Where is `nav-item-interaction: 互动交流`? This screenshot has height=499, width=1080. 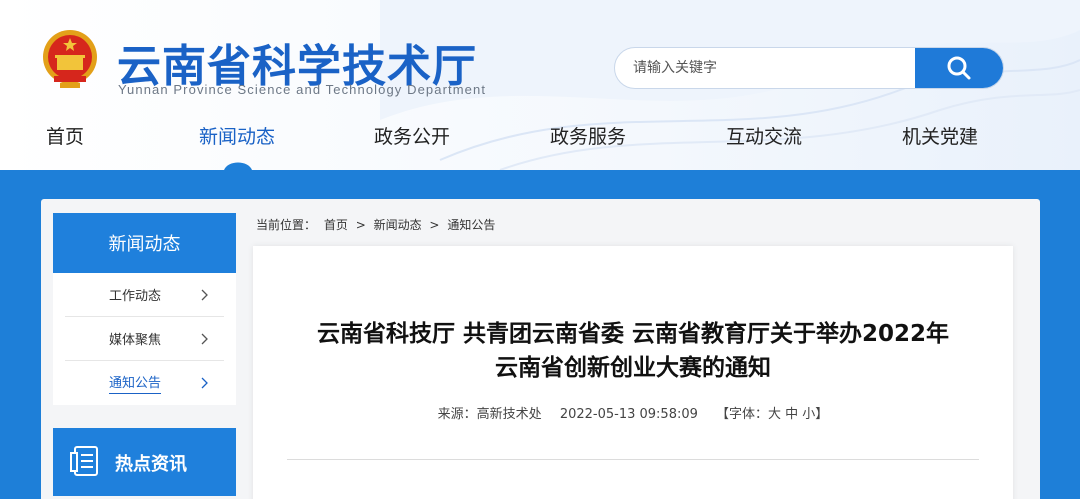
nav-item-interaction: 互动交流 is located at coordinates (764, 135).